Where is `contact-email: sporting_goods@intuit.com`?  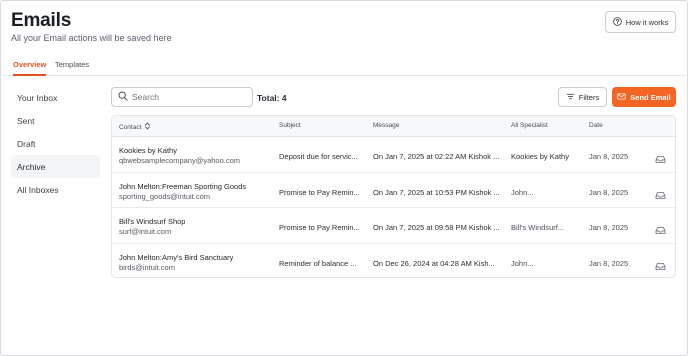 contact-email: sporting_goods@intuit.com is located at coordinates (164, 196).